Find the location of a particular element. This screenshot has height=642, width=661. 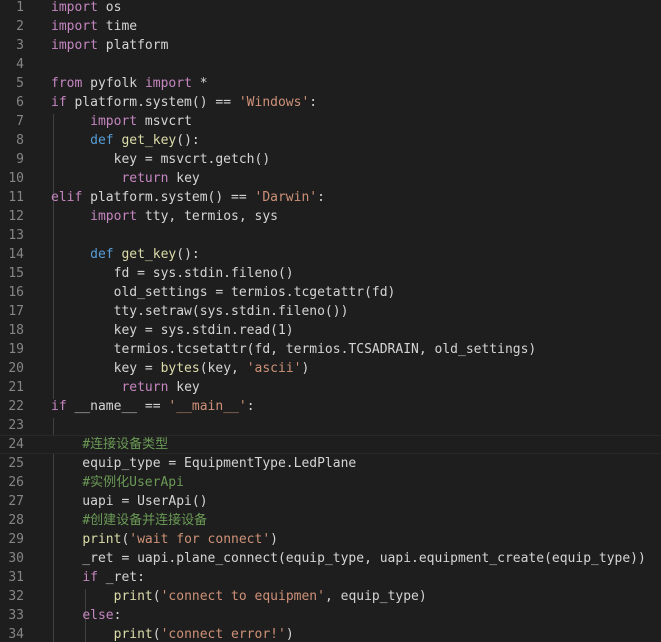

line-number: 16 is located at coordinates (16, 292).